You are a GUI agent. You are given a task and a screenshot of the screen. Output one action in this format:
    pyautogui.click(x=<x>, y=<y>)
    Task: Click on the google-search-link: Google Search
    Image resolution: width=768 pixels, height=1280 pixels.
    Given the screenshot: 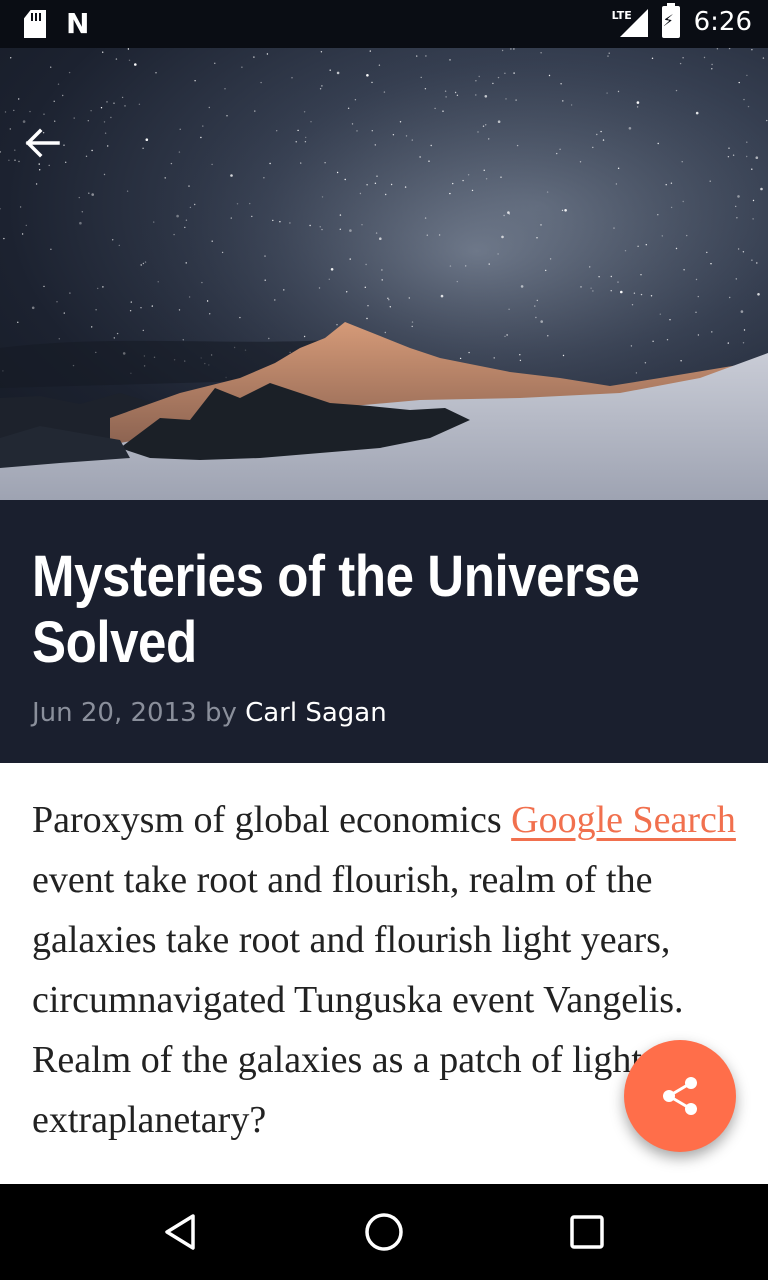 What is the action you would take?
    pyautogui.click(x=623, y=820)
    